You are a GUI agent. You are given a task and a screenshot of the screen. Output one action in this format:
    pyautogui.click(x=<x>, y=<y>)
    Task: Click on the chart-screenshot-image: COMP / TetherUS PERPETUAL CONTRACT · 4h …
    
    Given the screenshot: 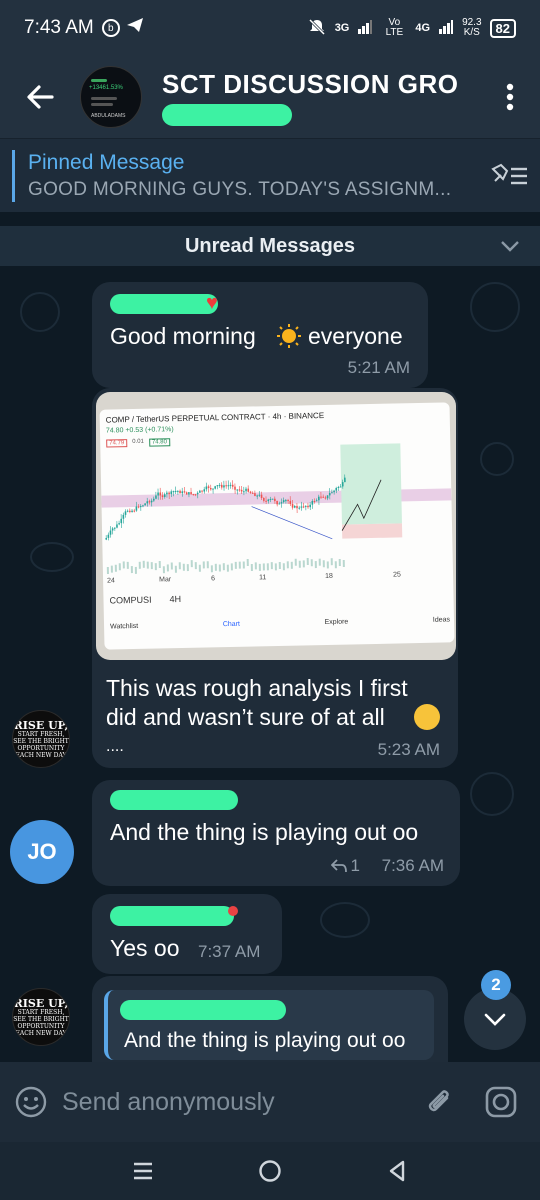 What is the action you would take?
    pyautogui.click(x=276, y=526)
    